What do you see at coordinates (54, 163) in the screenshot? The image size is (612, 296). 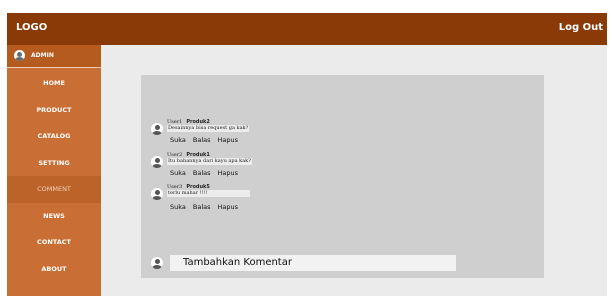 I see `sidebar-item-setting: SETTING` at bounding box center [54, 163].